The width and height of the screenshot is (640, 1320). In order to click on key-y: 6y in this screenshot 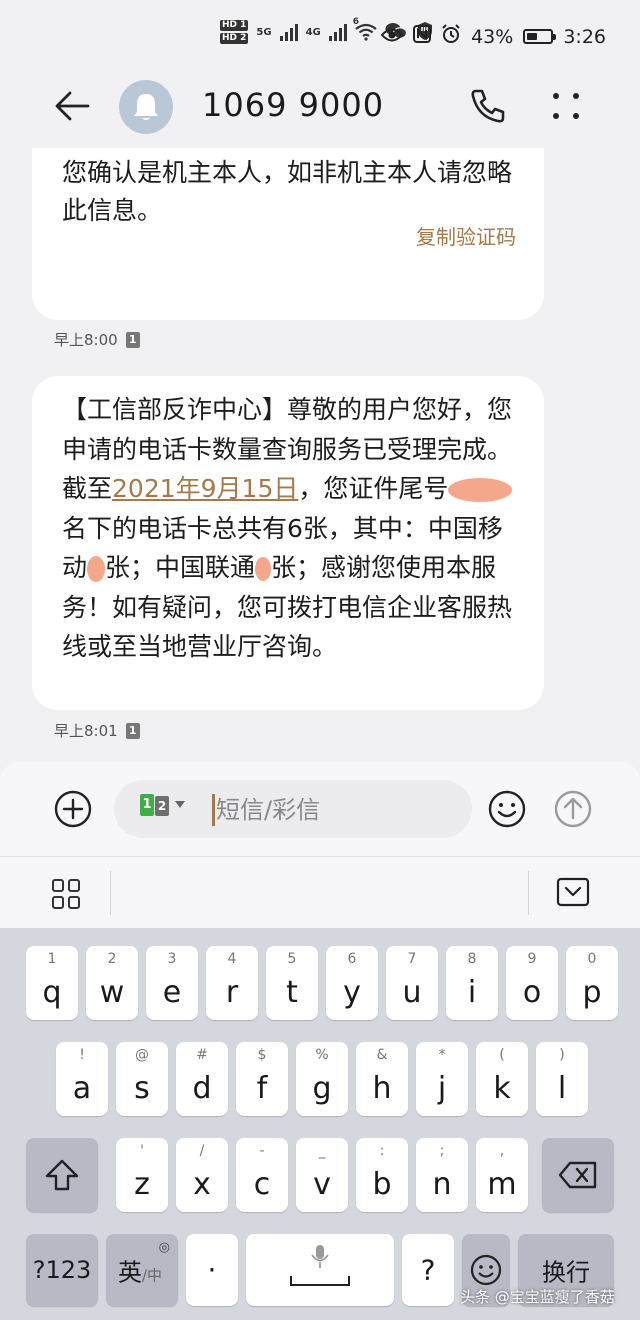, I will do `click(352, 983)`.